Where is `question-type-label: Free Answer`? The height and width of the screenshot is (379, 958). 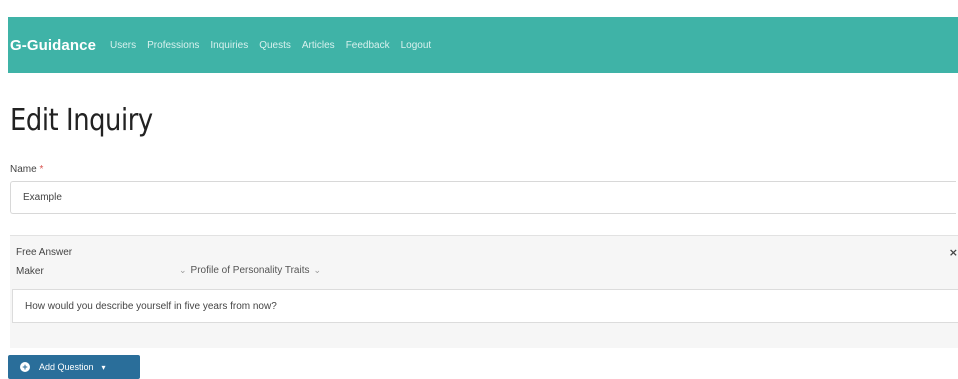
question-type-label: Free Answer is located at coordinates (44, 252).